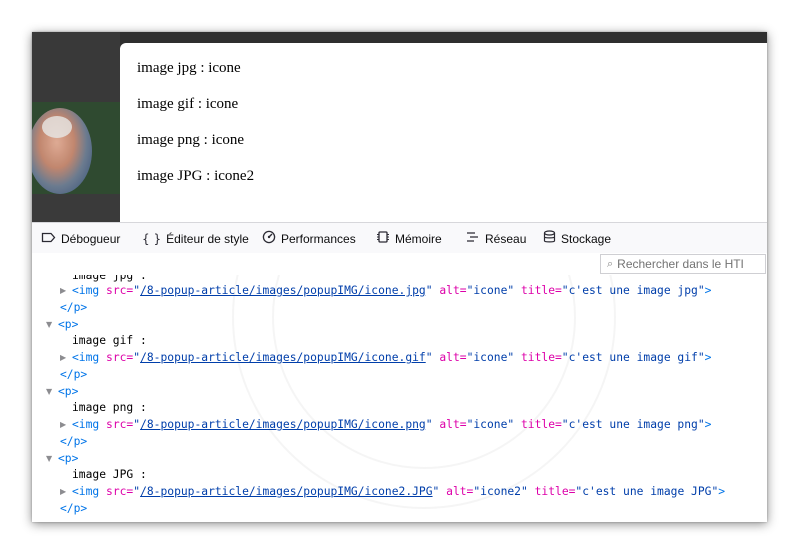 The width and height of the screenshot is (799, 555). I want to click on search-icon: ⌕, so click(610, 263).